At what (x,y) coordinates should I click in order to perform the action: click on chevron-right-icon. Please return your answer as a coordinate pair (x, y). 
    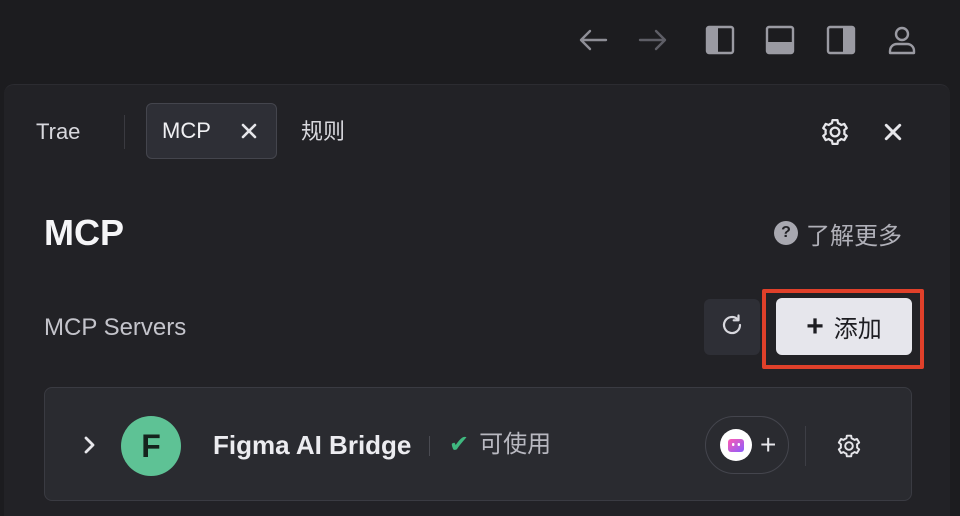
    Looking at the image, I should click on (90, 445).